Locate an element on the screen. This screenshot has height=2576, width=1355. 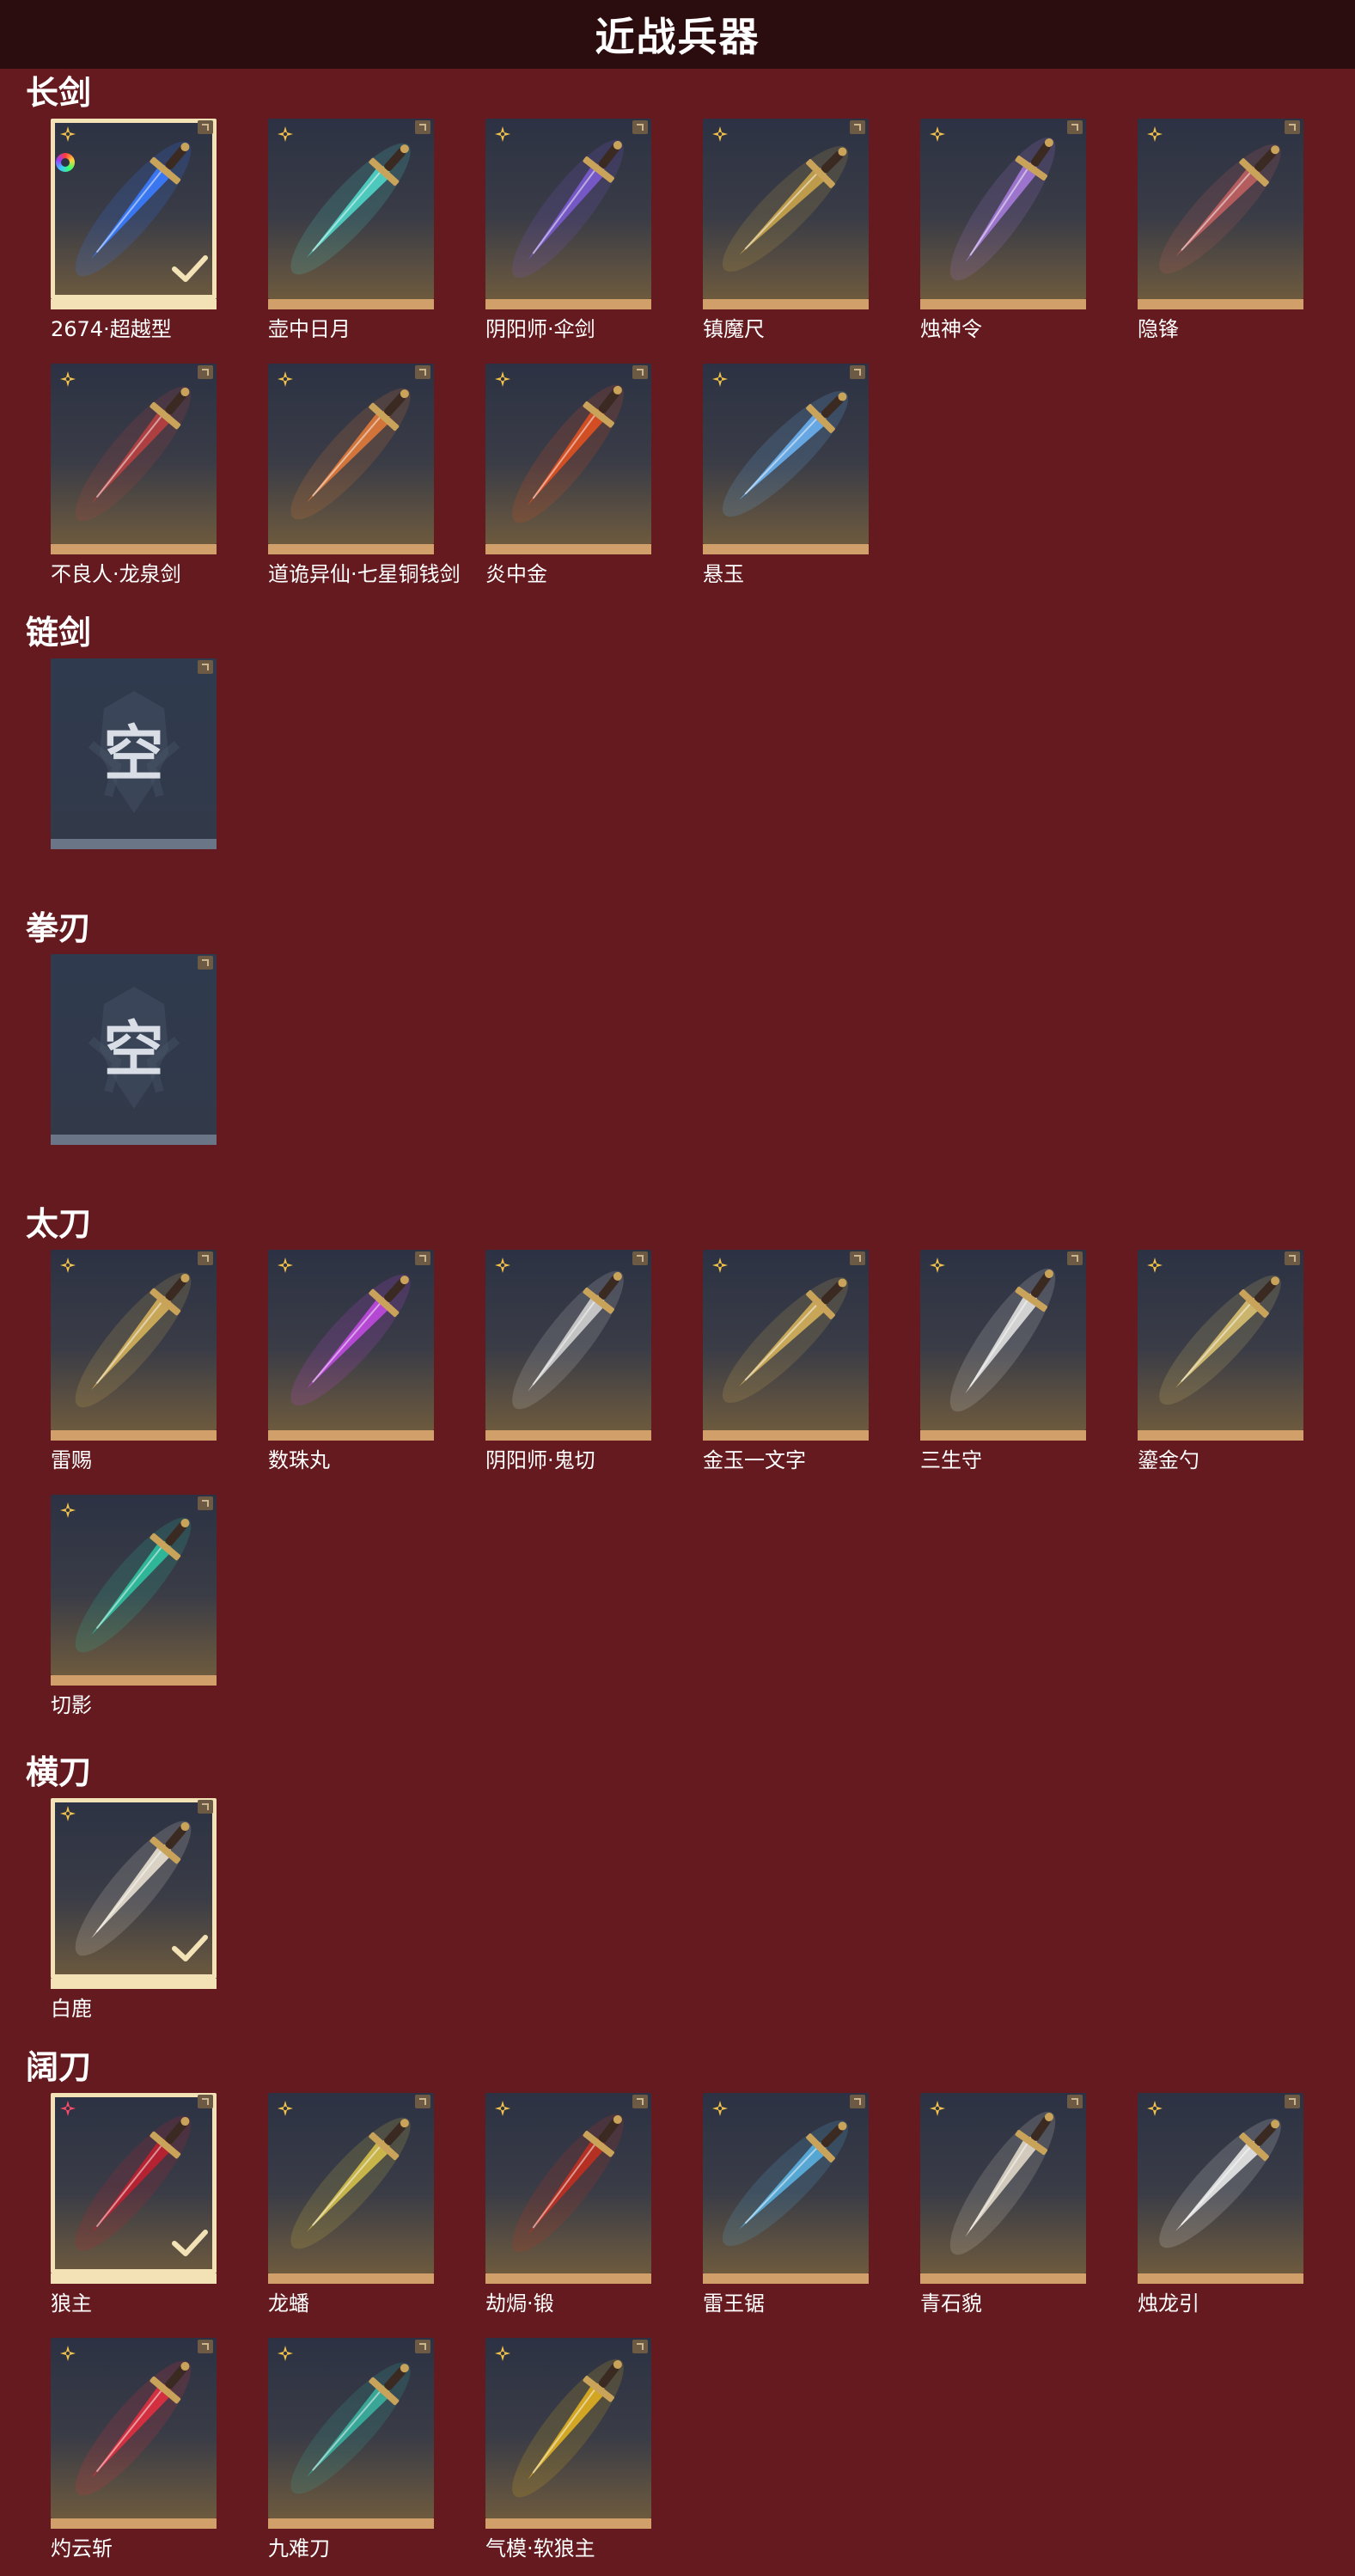
category-title: 横刀 is located at coordinates (59, 1772).